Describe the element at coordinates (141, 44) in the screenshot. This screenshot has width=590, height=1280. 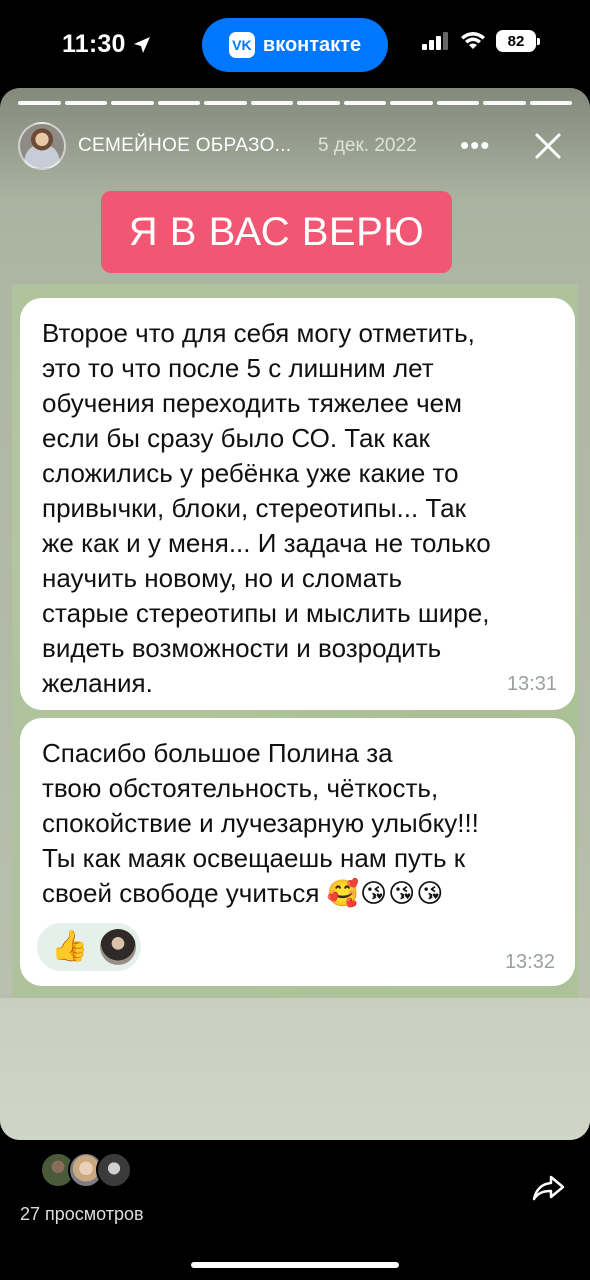
I see `location-arrow-icon` at that location.